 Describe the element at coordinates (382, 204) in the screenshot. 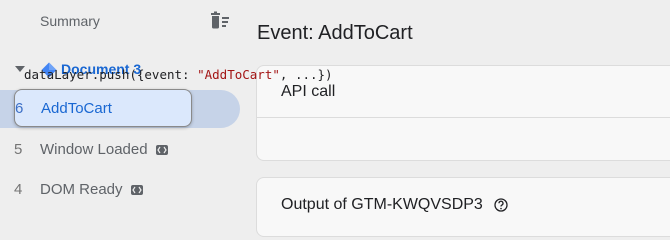

I see `output-heading: Output of GTM-KWQVSDP3` at that location.